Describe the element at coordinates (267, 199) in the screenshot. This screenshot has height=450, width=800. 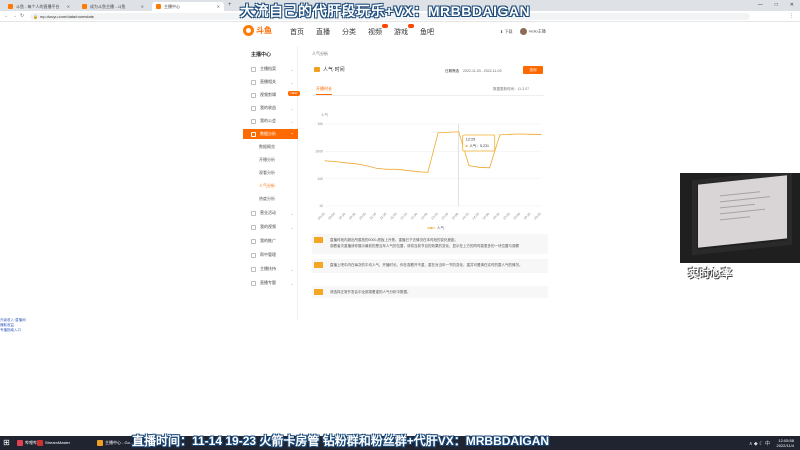
I see `sidebar-sub-heat: 热度分析` at that location.